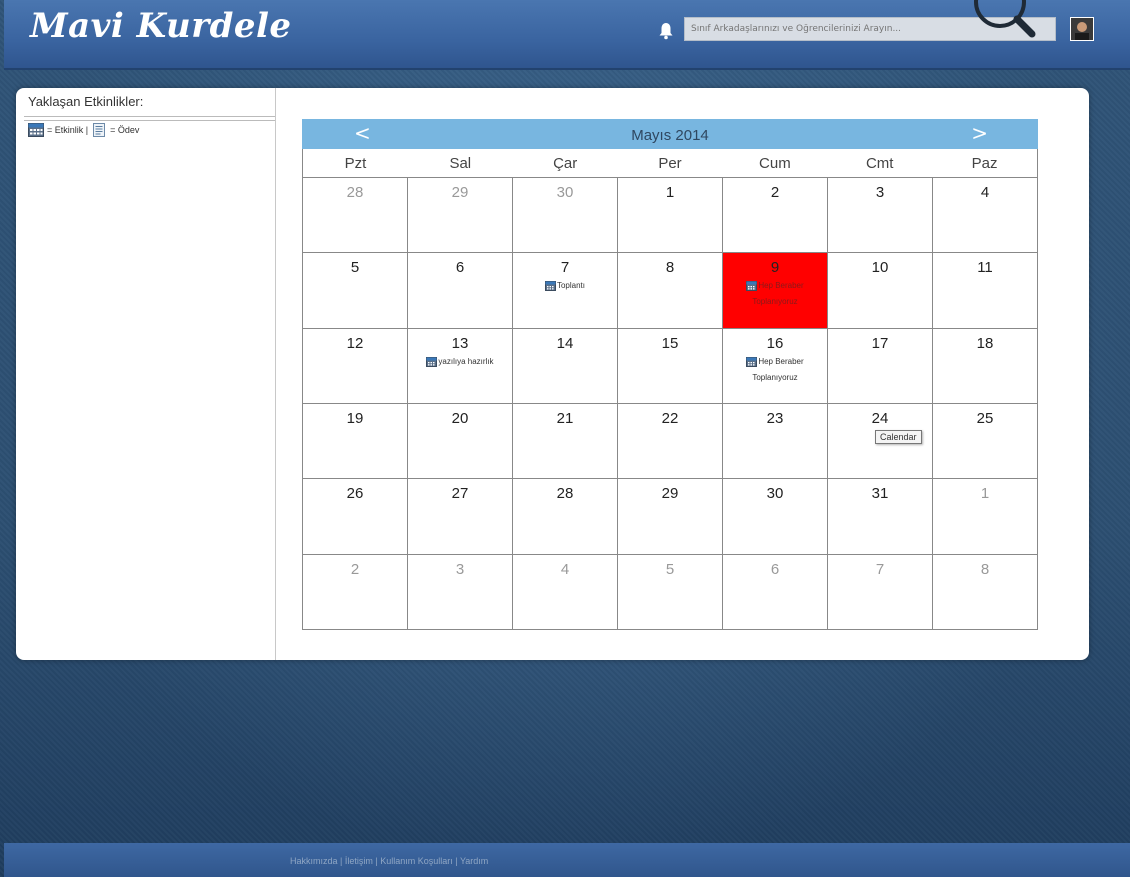 The height and width of the screenshot is (877, 1130). I want to click on calendar-day: 13 yazılıya hazırlık, so click(460, 366).